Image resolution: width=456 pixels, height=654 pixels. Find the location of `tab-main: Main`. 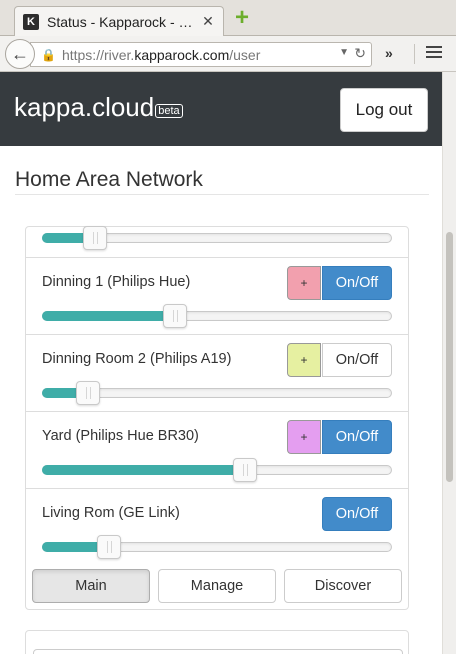

tab-main: Main is located at coordinates (91, 586).